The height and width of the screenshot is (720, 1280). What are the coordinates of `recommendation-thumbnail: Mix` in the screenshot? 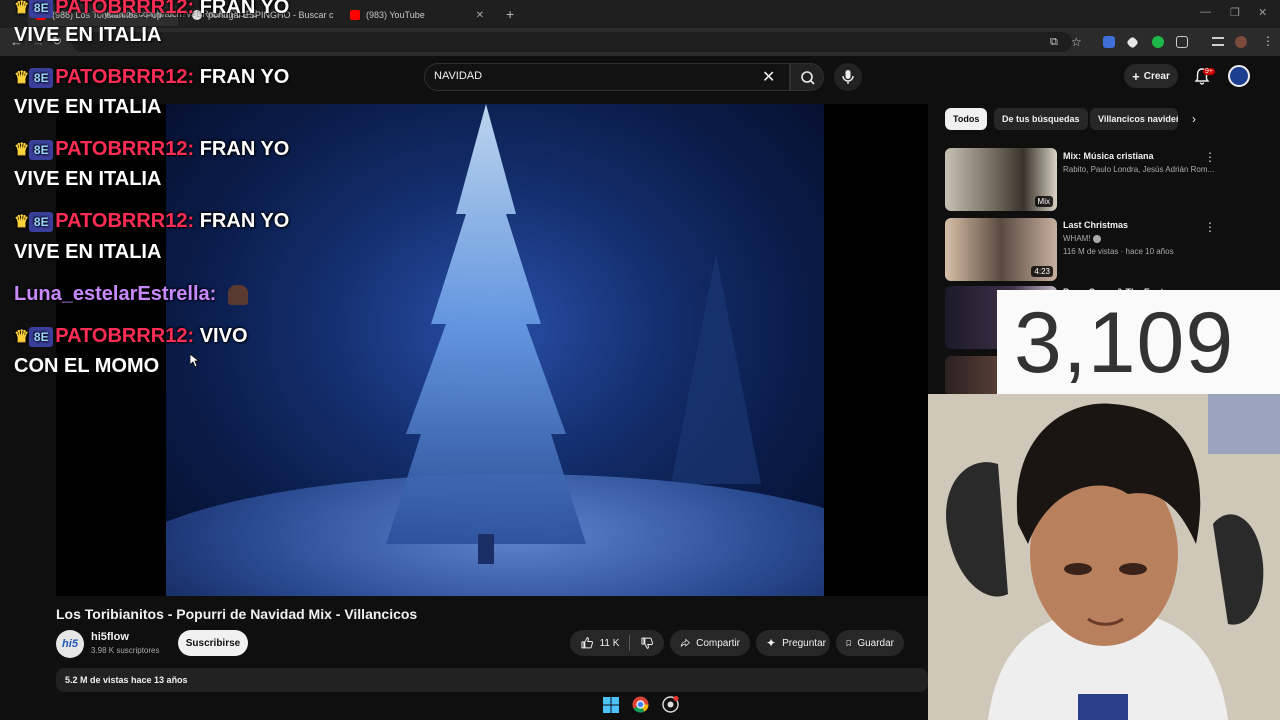 It's located at (1001, 179).